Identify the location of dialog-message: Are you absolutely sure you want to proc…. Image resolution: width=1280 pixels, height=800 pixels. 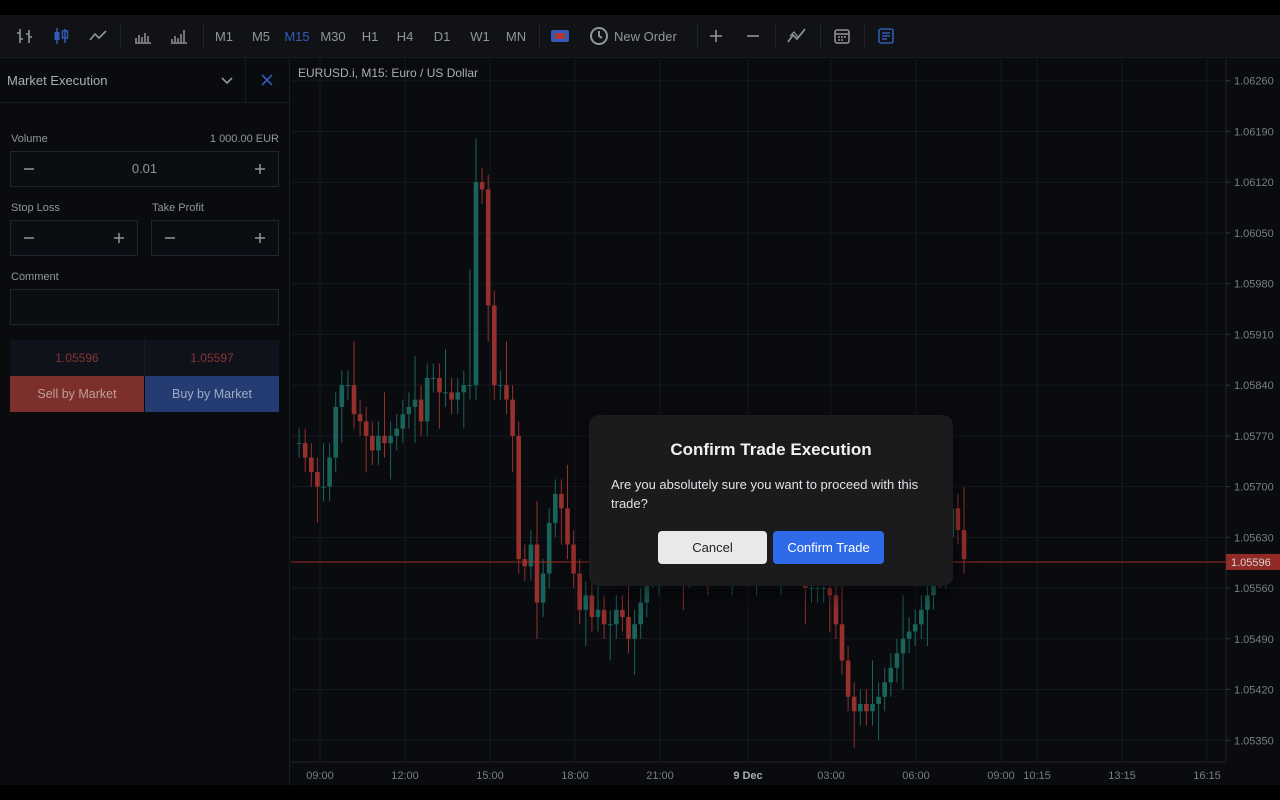
(765, 494).